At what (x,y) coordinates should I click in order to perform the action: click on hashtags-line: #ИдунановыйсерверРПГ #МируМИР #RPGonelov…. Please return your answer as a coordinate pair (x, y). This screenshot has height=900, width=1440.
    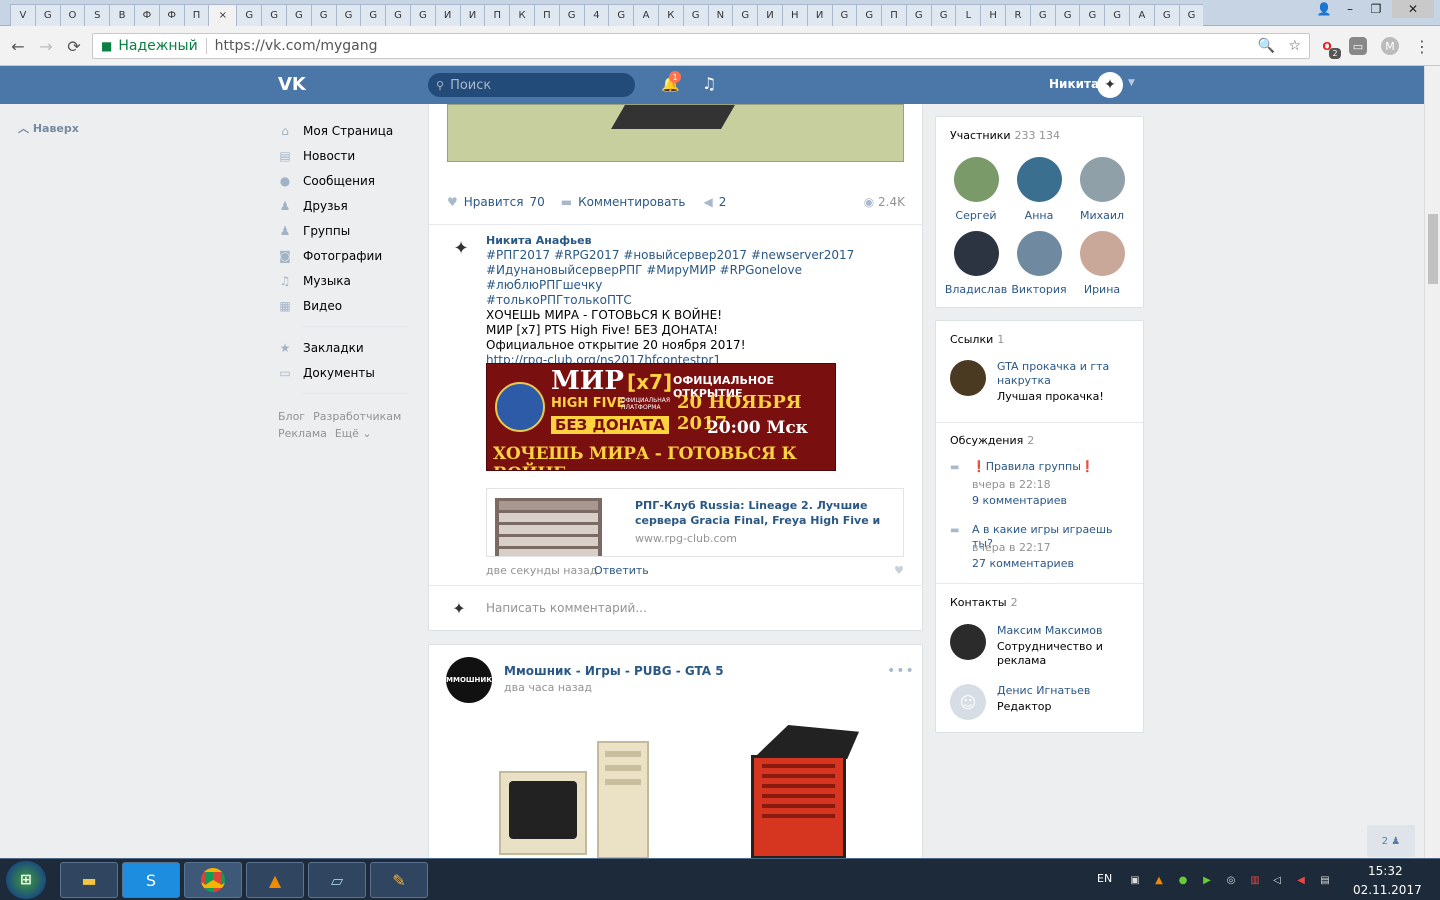
    Looking at the image, I should click on (696, 278).